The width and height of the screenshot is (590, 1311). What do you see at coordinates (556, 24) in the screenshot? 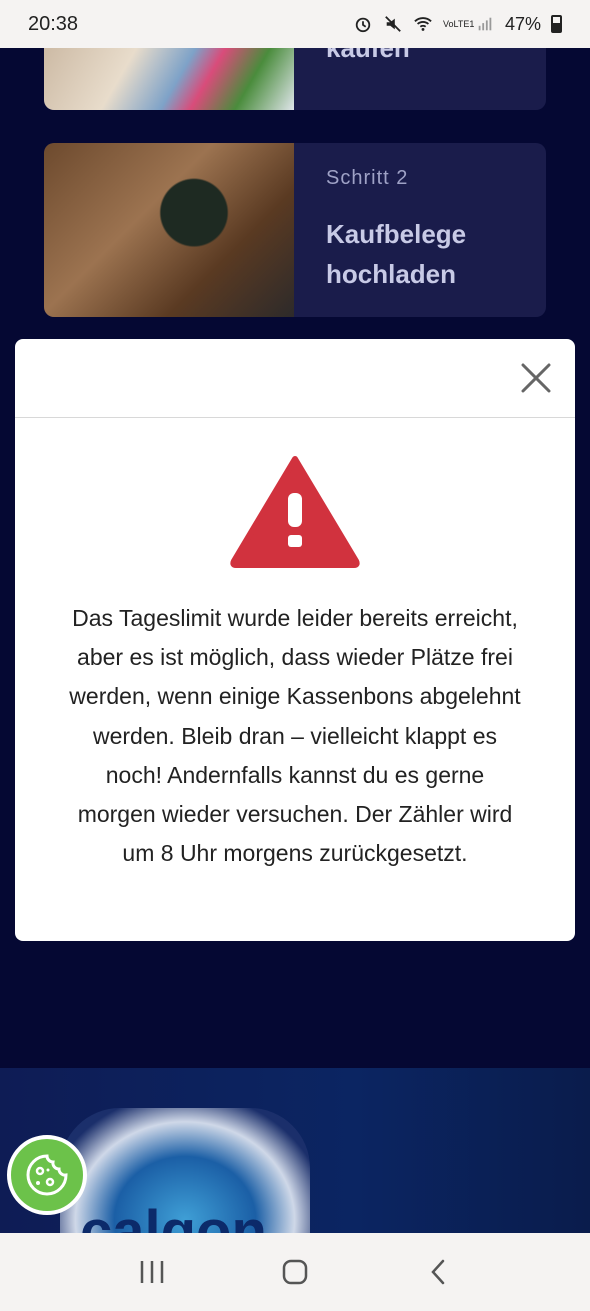
I see `battery-icon` at bounding box center [556, 24].